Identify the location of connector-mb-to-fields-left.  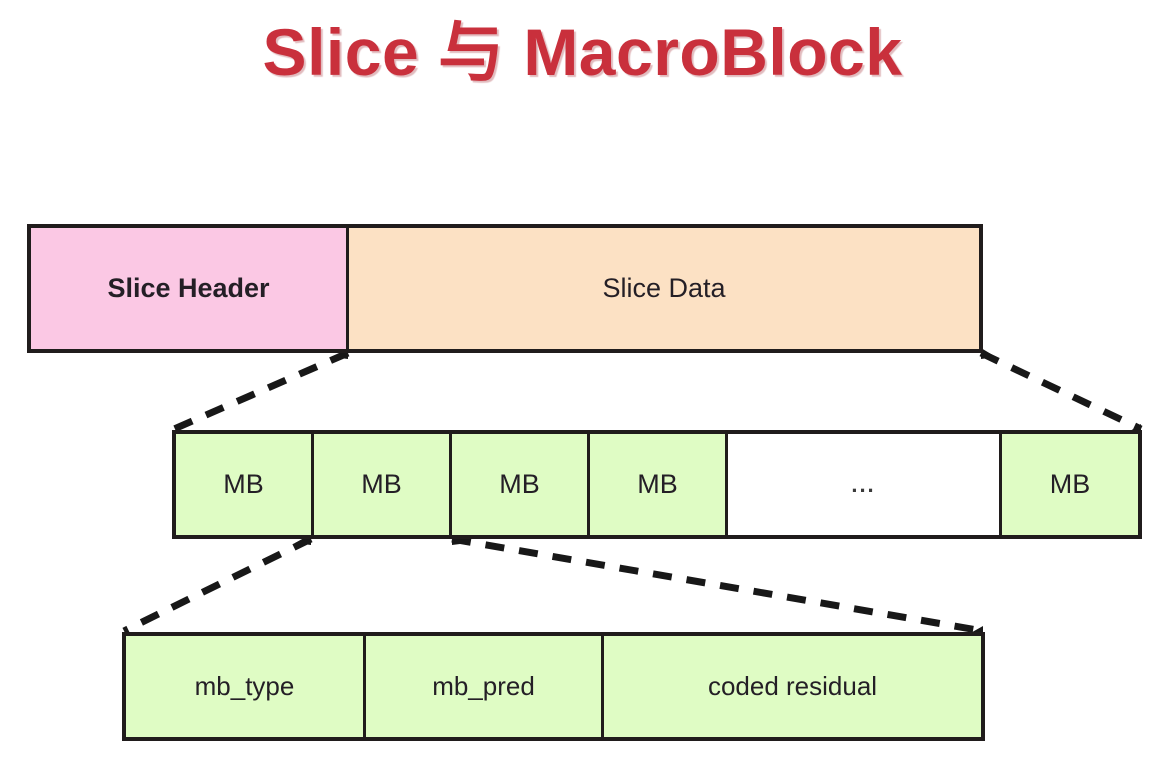
(217, 585).